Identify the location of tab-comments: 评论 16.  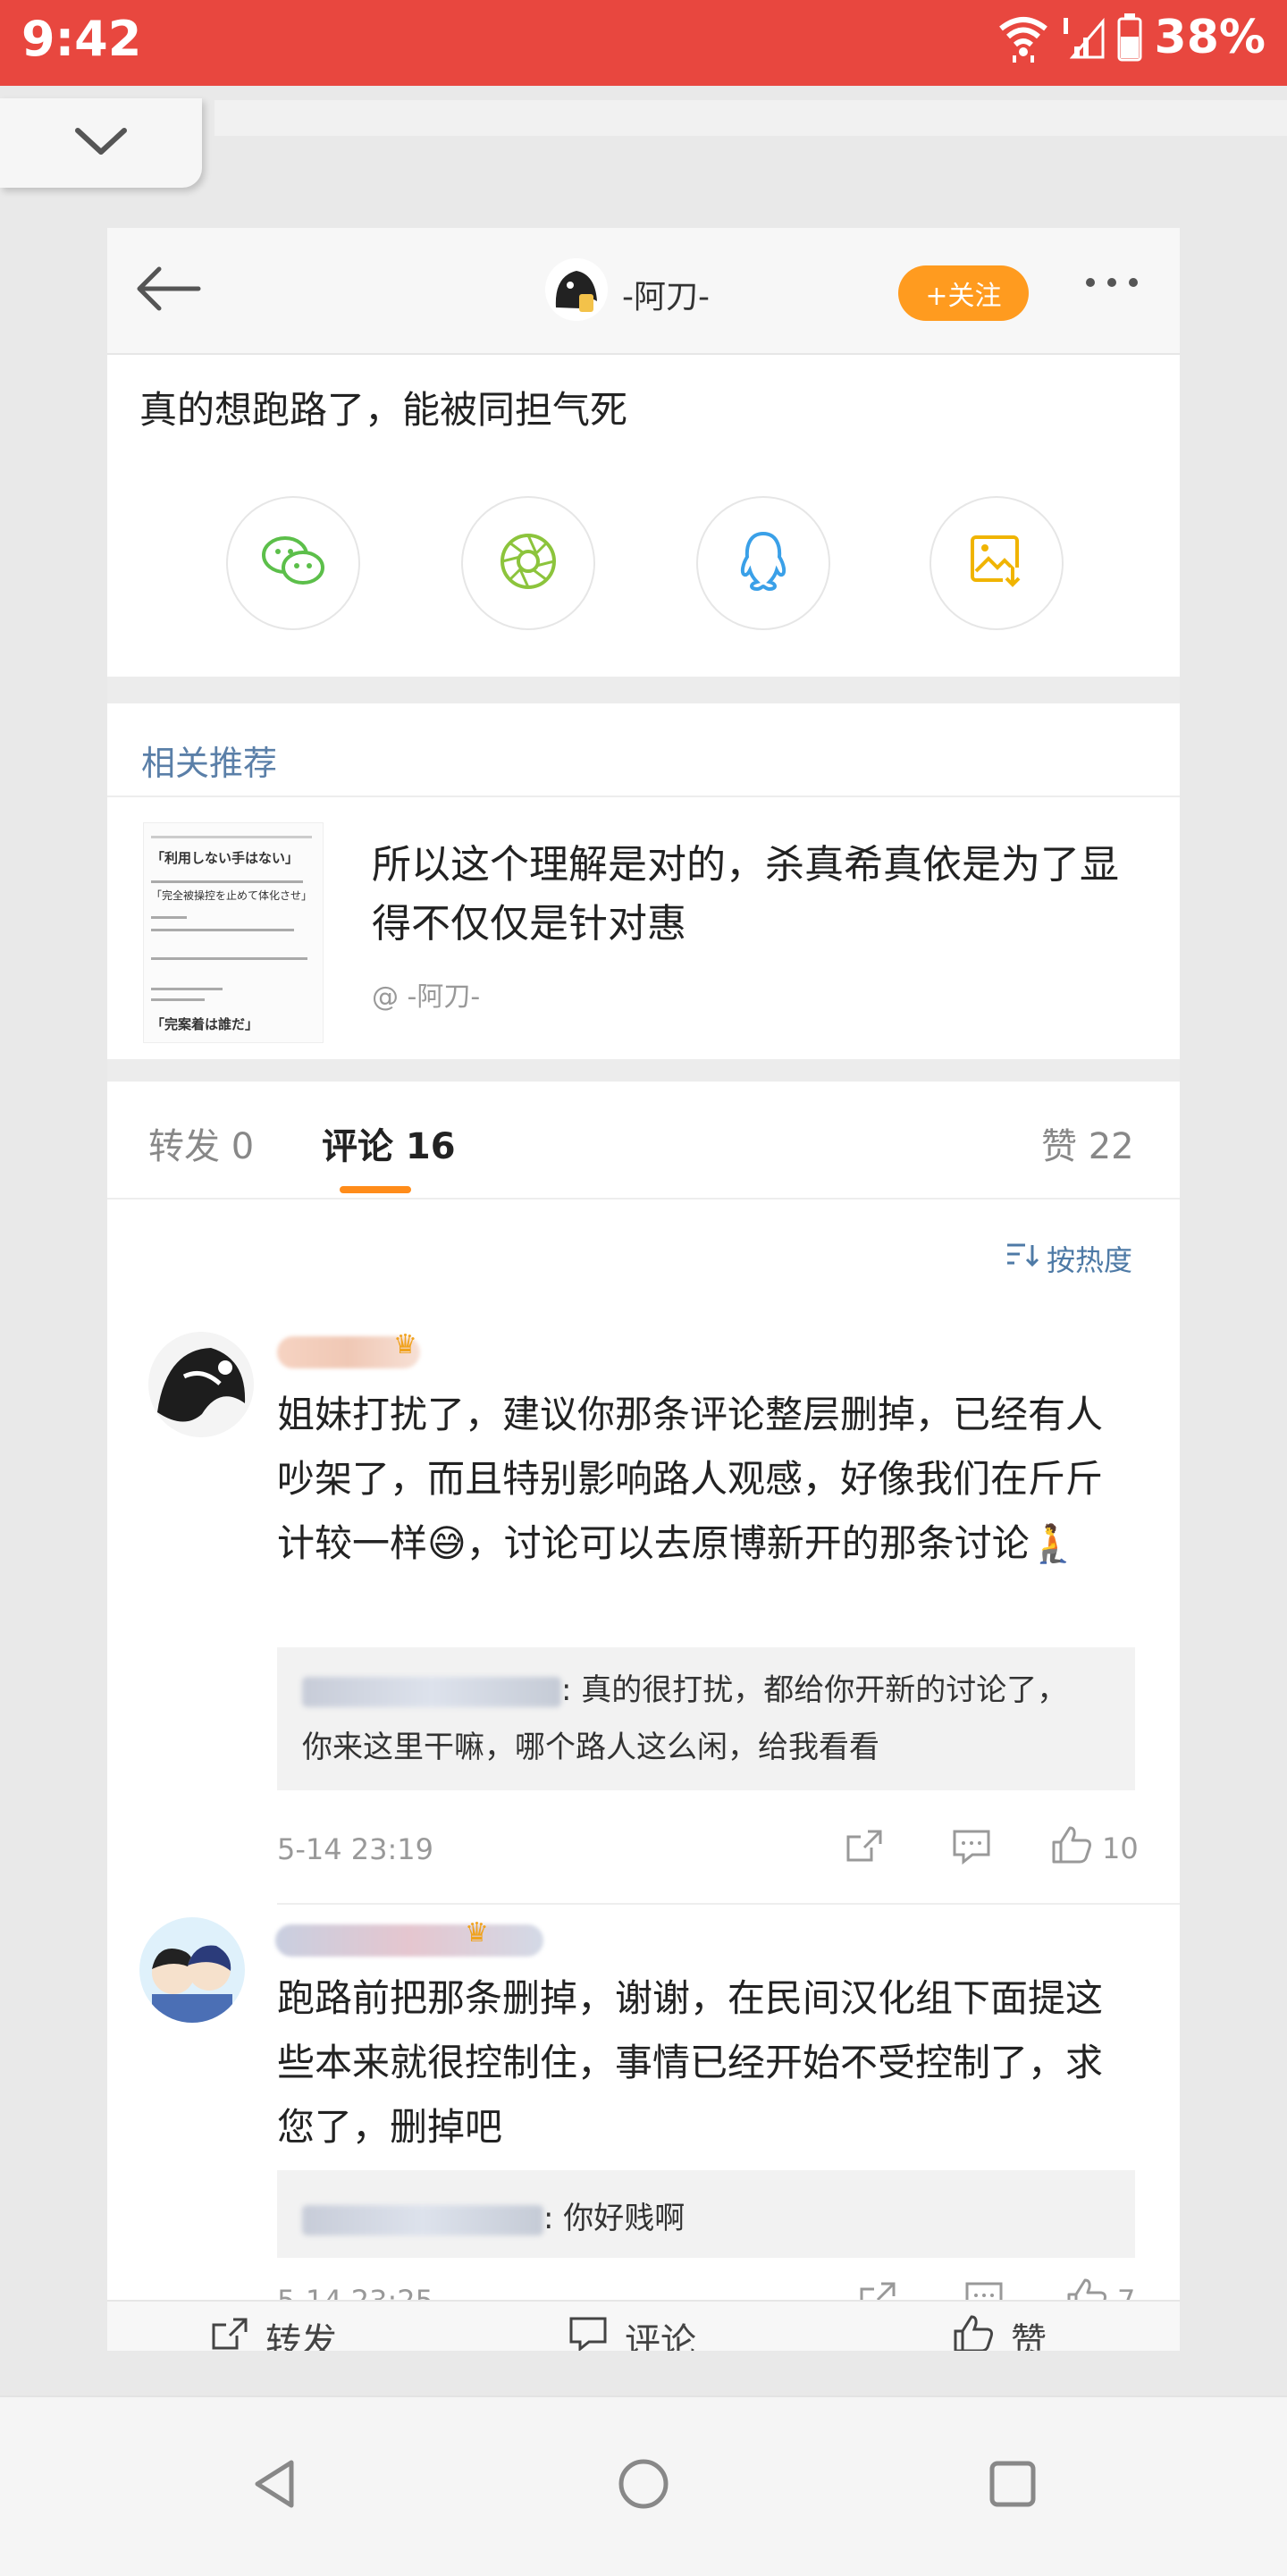
(389, 1143).